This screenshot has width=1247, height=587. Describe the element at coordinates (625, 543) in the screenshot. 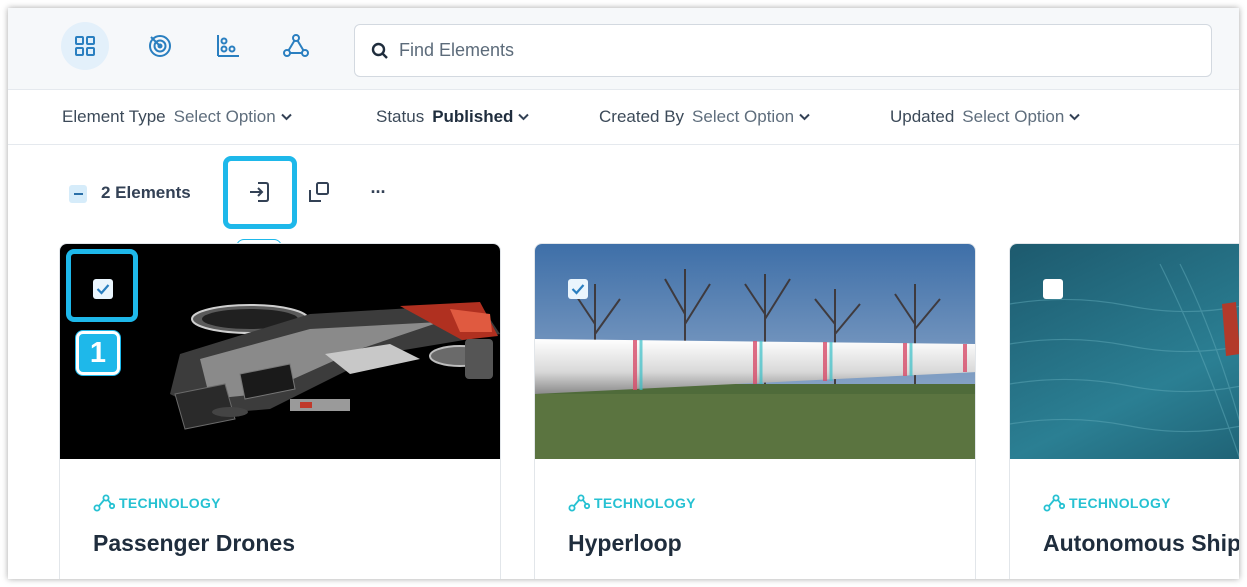

I see `card-title: Hyperloop` at that location.